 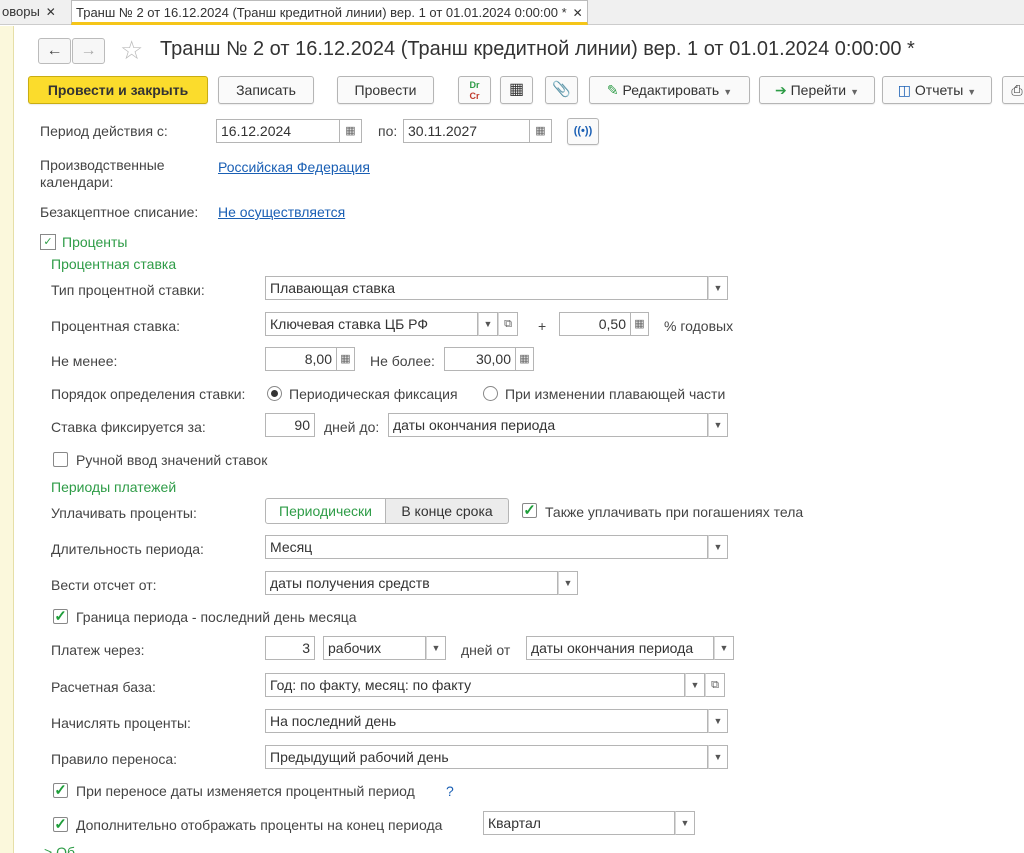 What do you see at coordinates (486, 547) in the screenshot?
I see `duration-field: Месяц` at bounding box center [486, 547].